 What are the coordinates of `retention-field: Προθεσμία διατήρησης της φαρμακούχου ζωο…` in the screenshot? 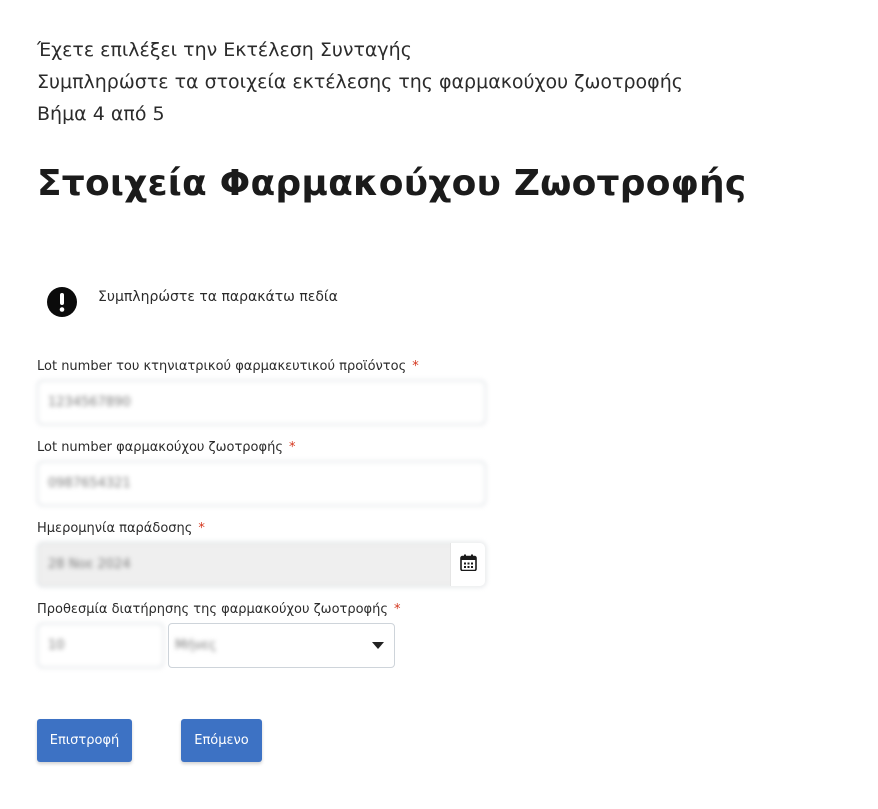 It's located at (219, 634).